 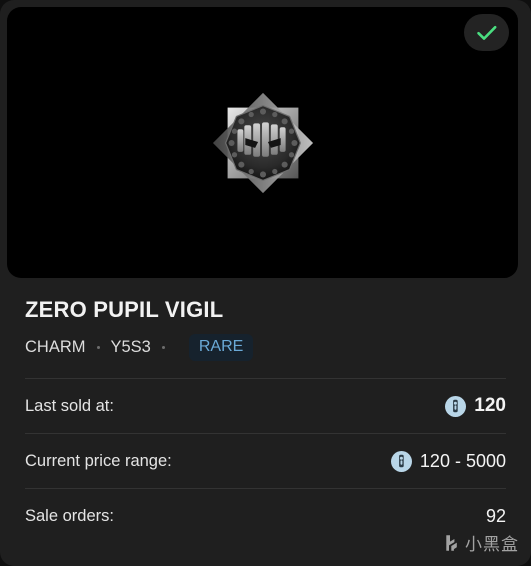 I want to click on eight-pointed-star-charm-icon, so click(x=263, y=143).